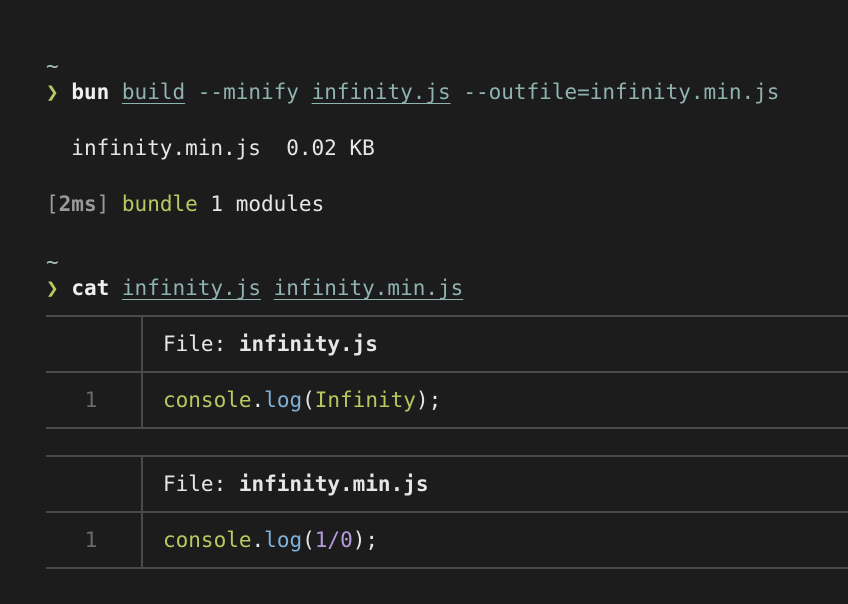  What do you see at coordinates (321, 540) in the screenshot?
I see `code-number: 1` at bounding box center [321, 540].